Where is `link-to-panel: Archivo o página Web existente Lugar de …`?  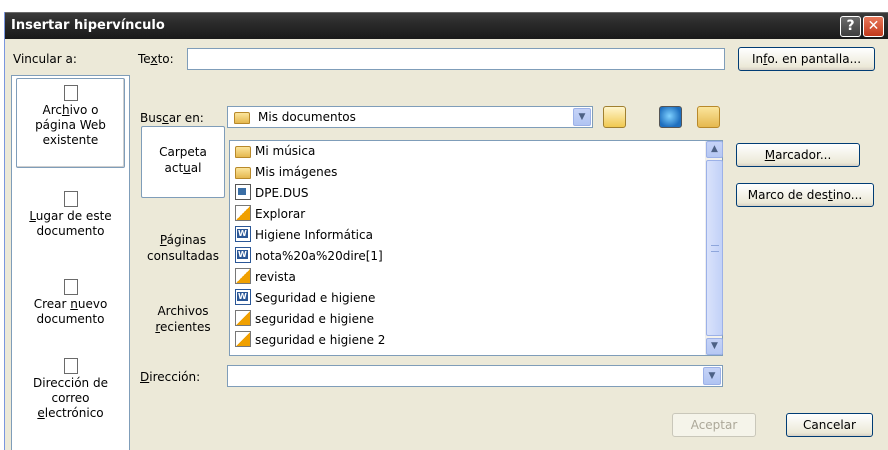
link-to-panel: Archivo o página Web existente Lugar de … is located at coordinates (70, 262).